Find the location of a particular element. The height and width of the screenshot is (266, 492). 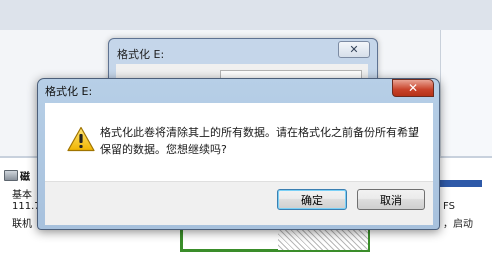

partition-color-bar-right is located at coordinates (461, 183).